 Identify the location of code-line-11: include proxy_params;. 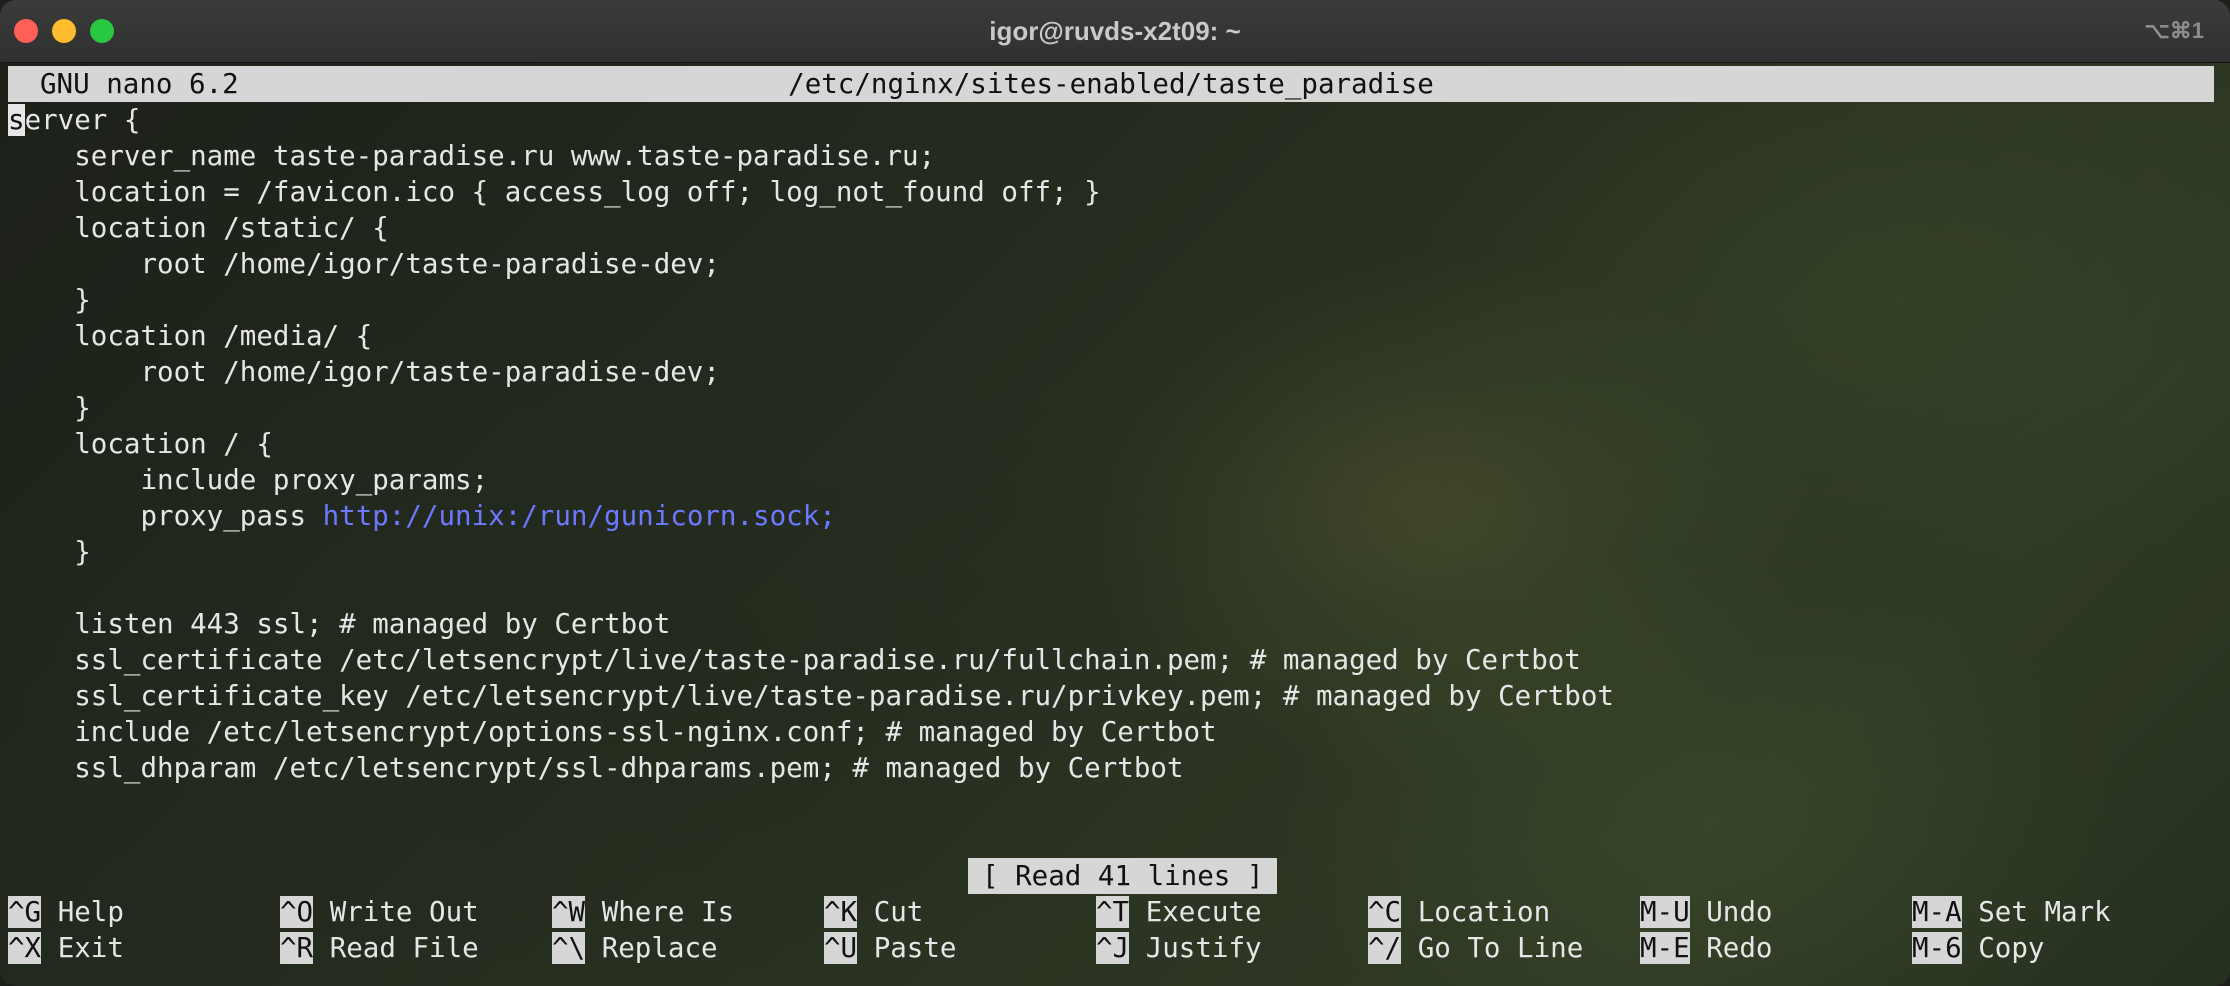
(248, 480).